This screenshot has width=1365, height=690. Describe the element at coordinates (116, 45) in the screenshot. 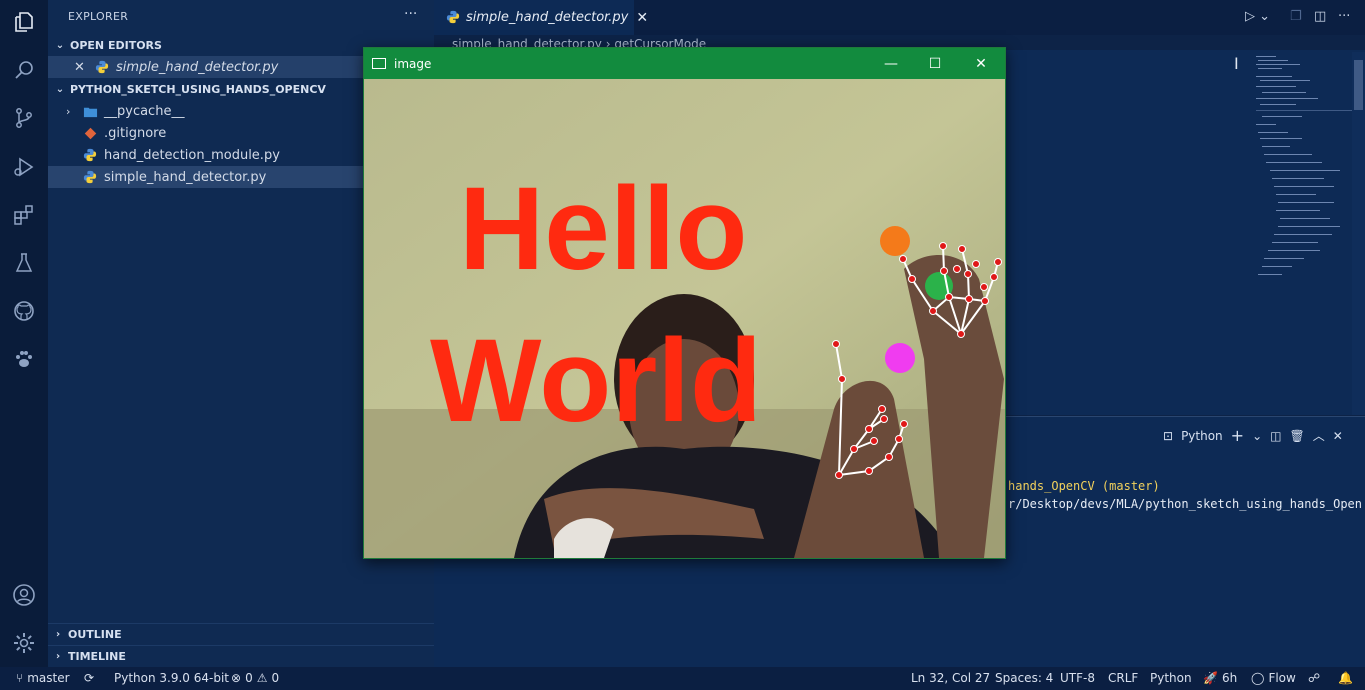

I see `open-editors-label: OPEN EDITORS` at that location.